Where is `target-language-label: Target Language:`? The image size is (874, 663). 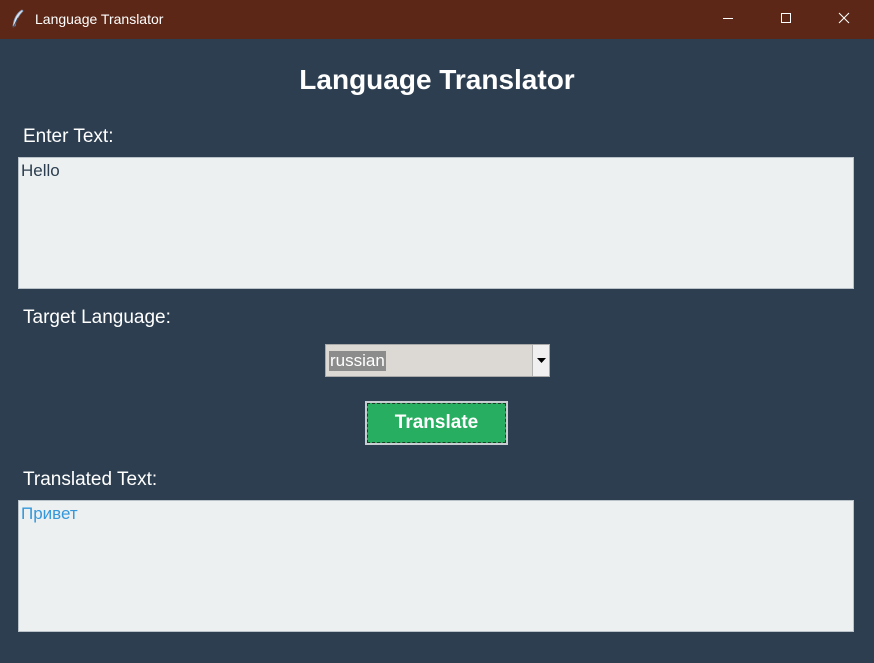 target-language-label: Target Language: is located at coordinates (97, 317).